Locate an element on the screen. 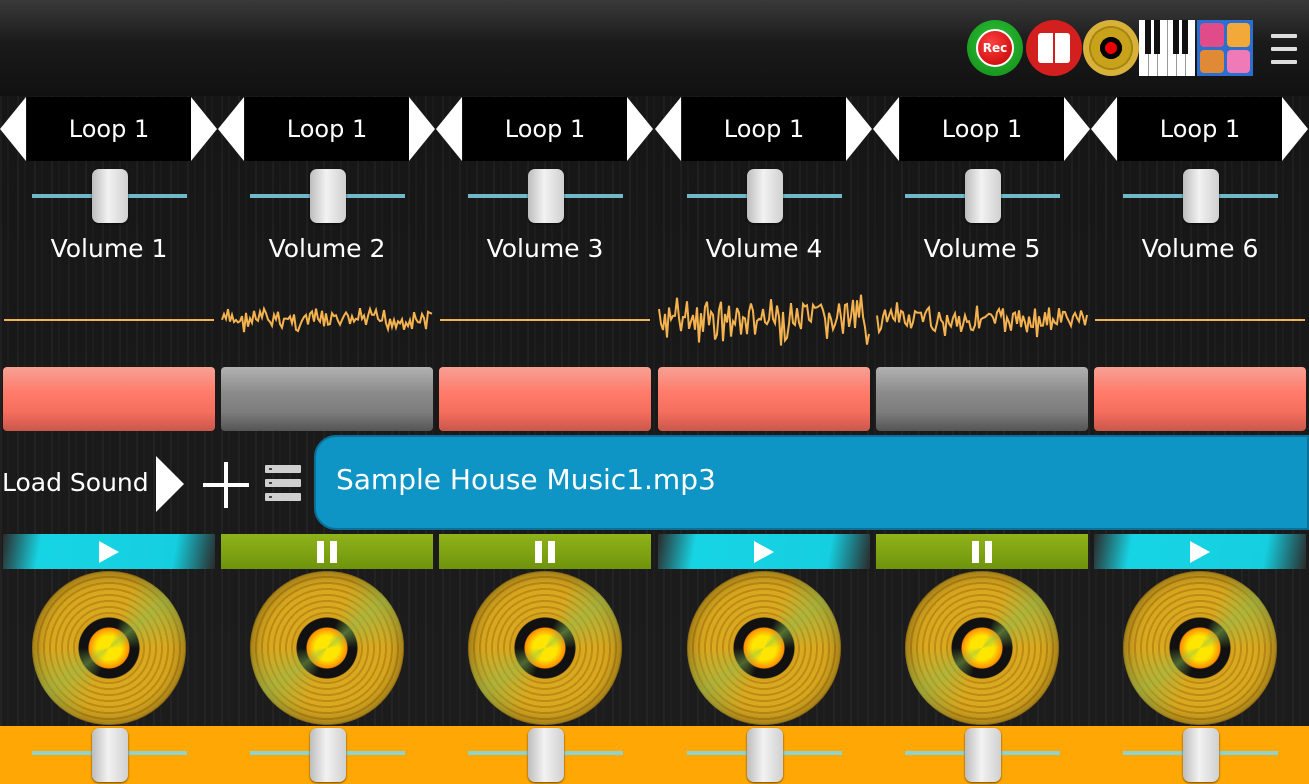  top-toolbar: Rec is located at coordinates (654, 48).